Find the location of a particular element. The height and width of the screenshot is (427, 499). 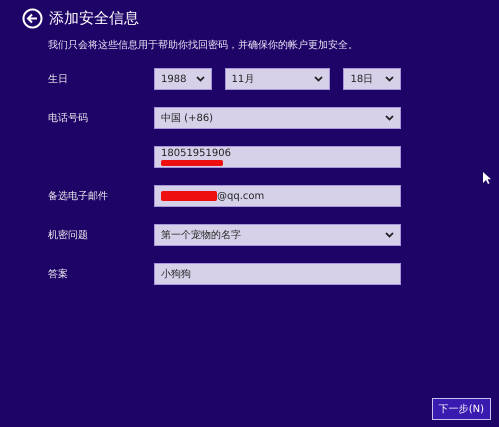

mouse-pointer-icon is located at coordinates (487, 178).